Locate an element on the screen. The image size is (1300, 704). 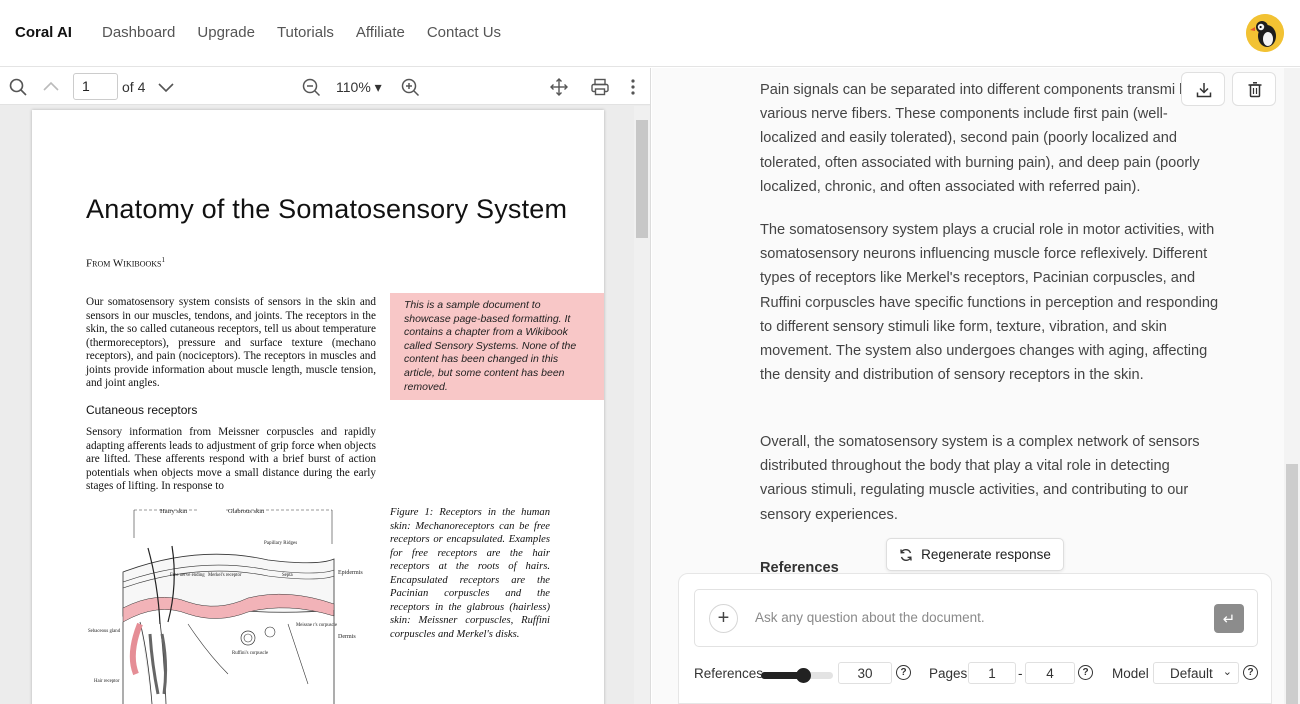
regenerate-label: Regenerate response is located at coordinates (986, 554).